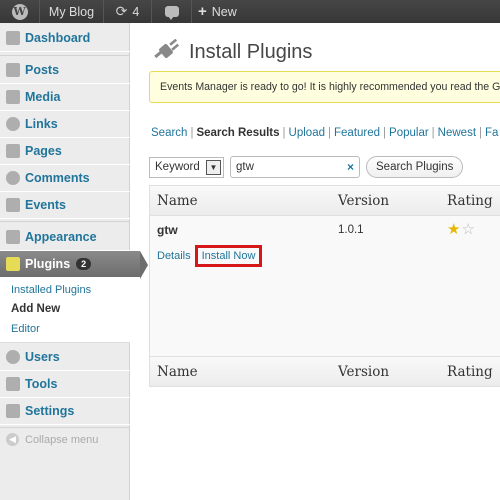 The height and width of the screenshot is (500, 500). I want to click on star-empty-icon: ☆, so click(468, 229).